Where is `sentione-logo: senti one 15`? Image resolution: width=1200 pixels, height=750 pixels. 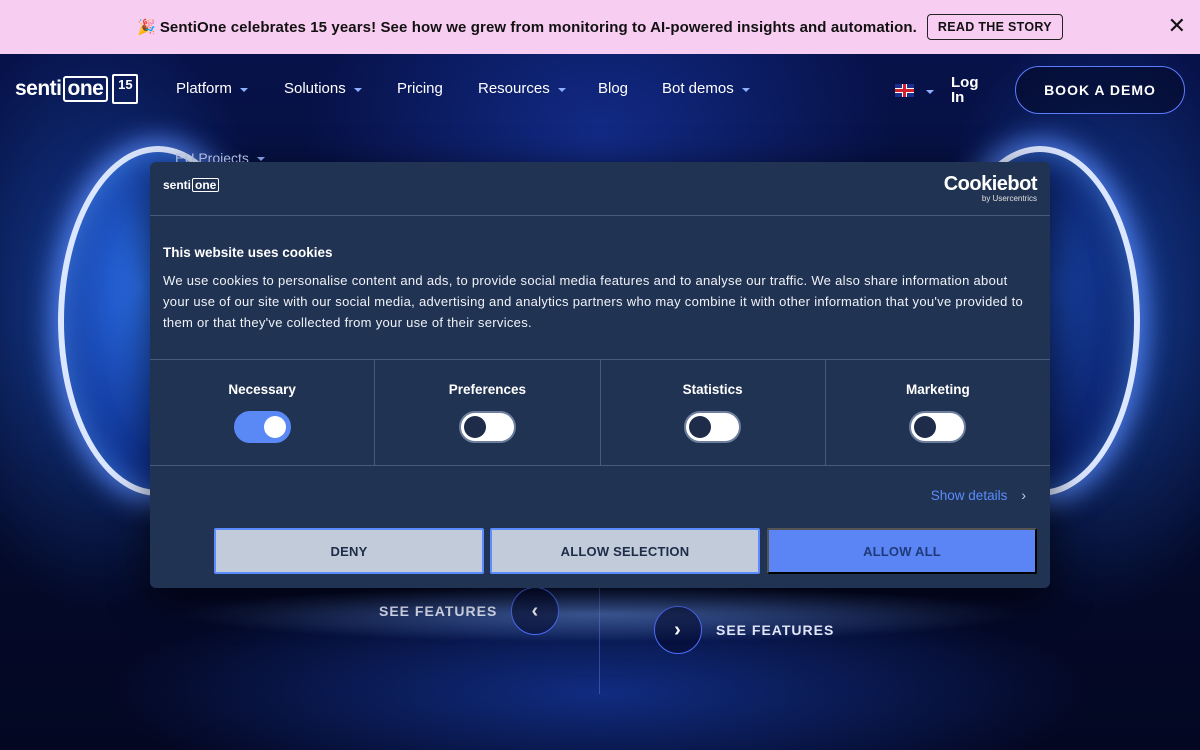
sentione-logo: senti one 15 is located at coordinates (77, 89).